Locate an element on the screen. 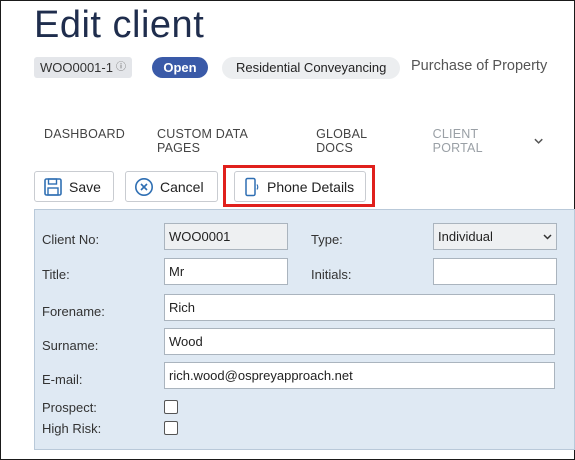  nav-custom-data-pages: CUSTOM DATA PAGES is located at coordinates (220, 141).